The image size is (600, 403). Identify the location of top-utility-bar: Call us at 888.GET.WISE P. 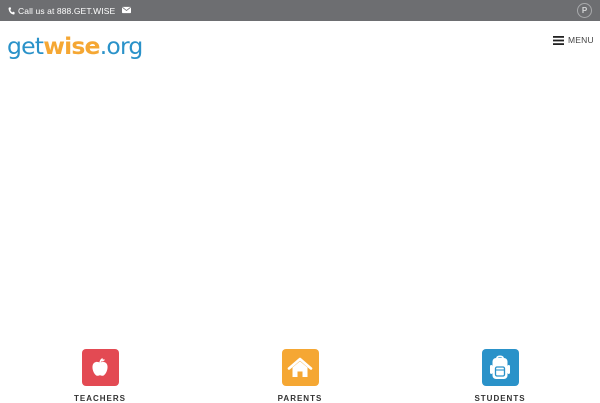
(300, 10).